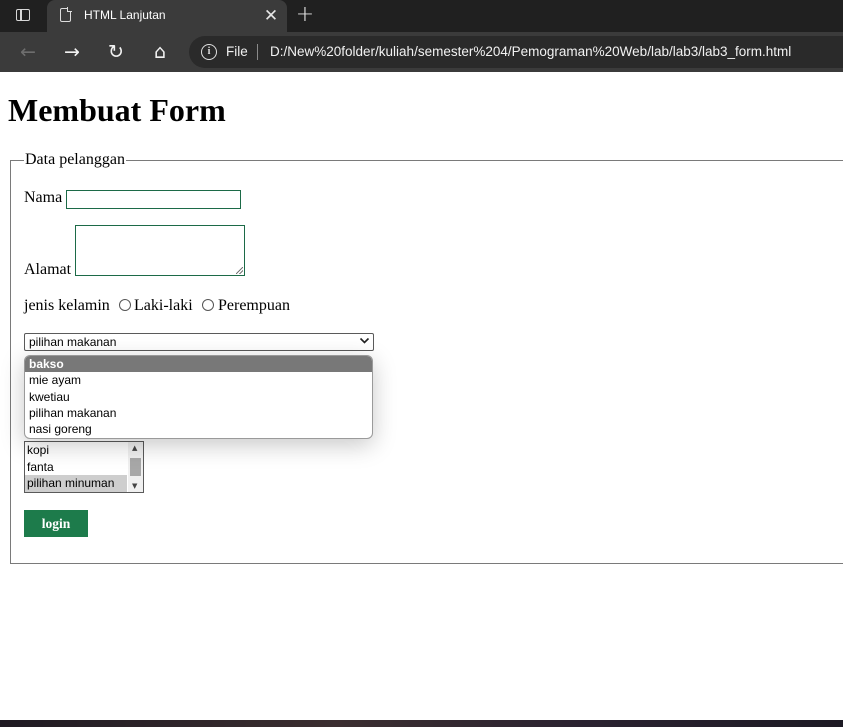 Image resolution: width=843 pixels, height=727 pixels. What do you see at coordinates (421, 723) in the screenshot?
I see `taskbar-edge` at bounding box center [421, 723].